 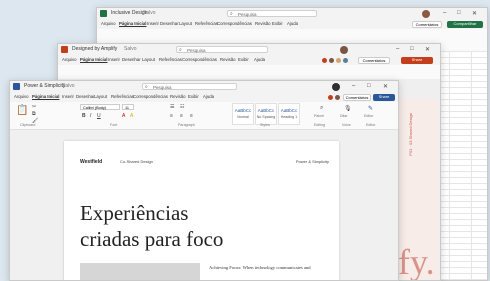 What do you see at coordinates (357, 97) in the screenshot?
I see `word-comments-button: Comentários` at bounding box center [357, 97].